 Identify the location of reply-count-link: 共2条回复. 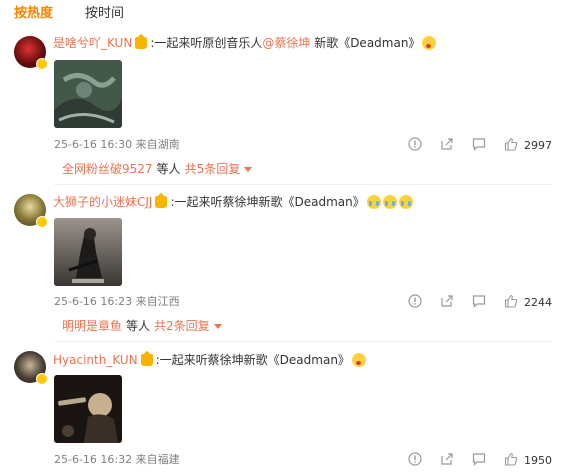
(182, 326).